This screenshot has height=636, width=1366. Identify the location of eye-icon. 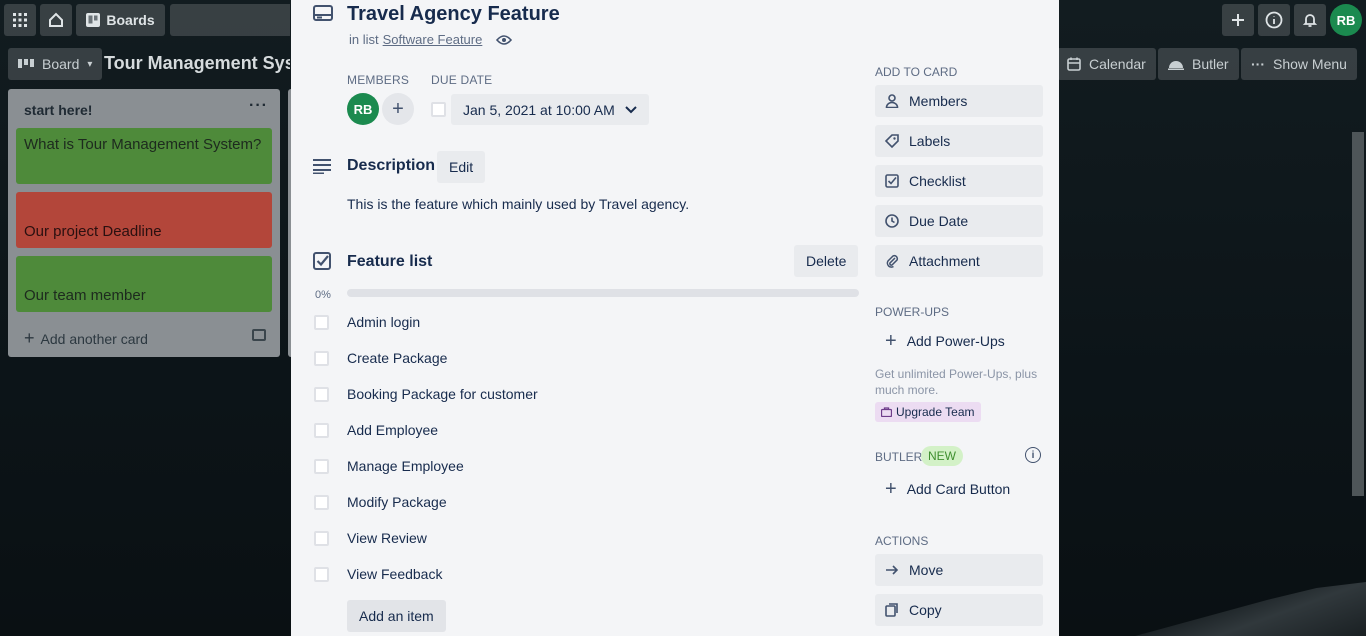
(504, 40).